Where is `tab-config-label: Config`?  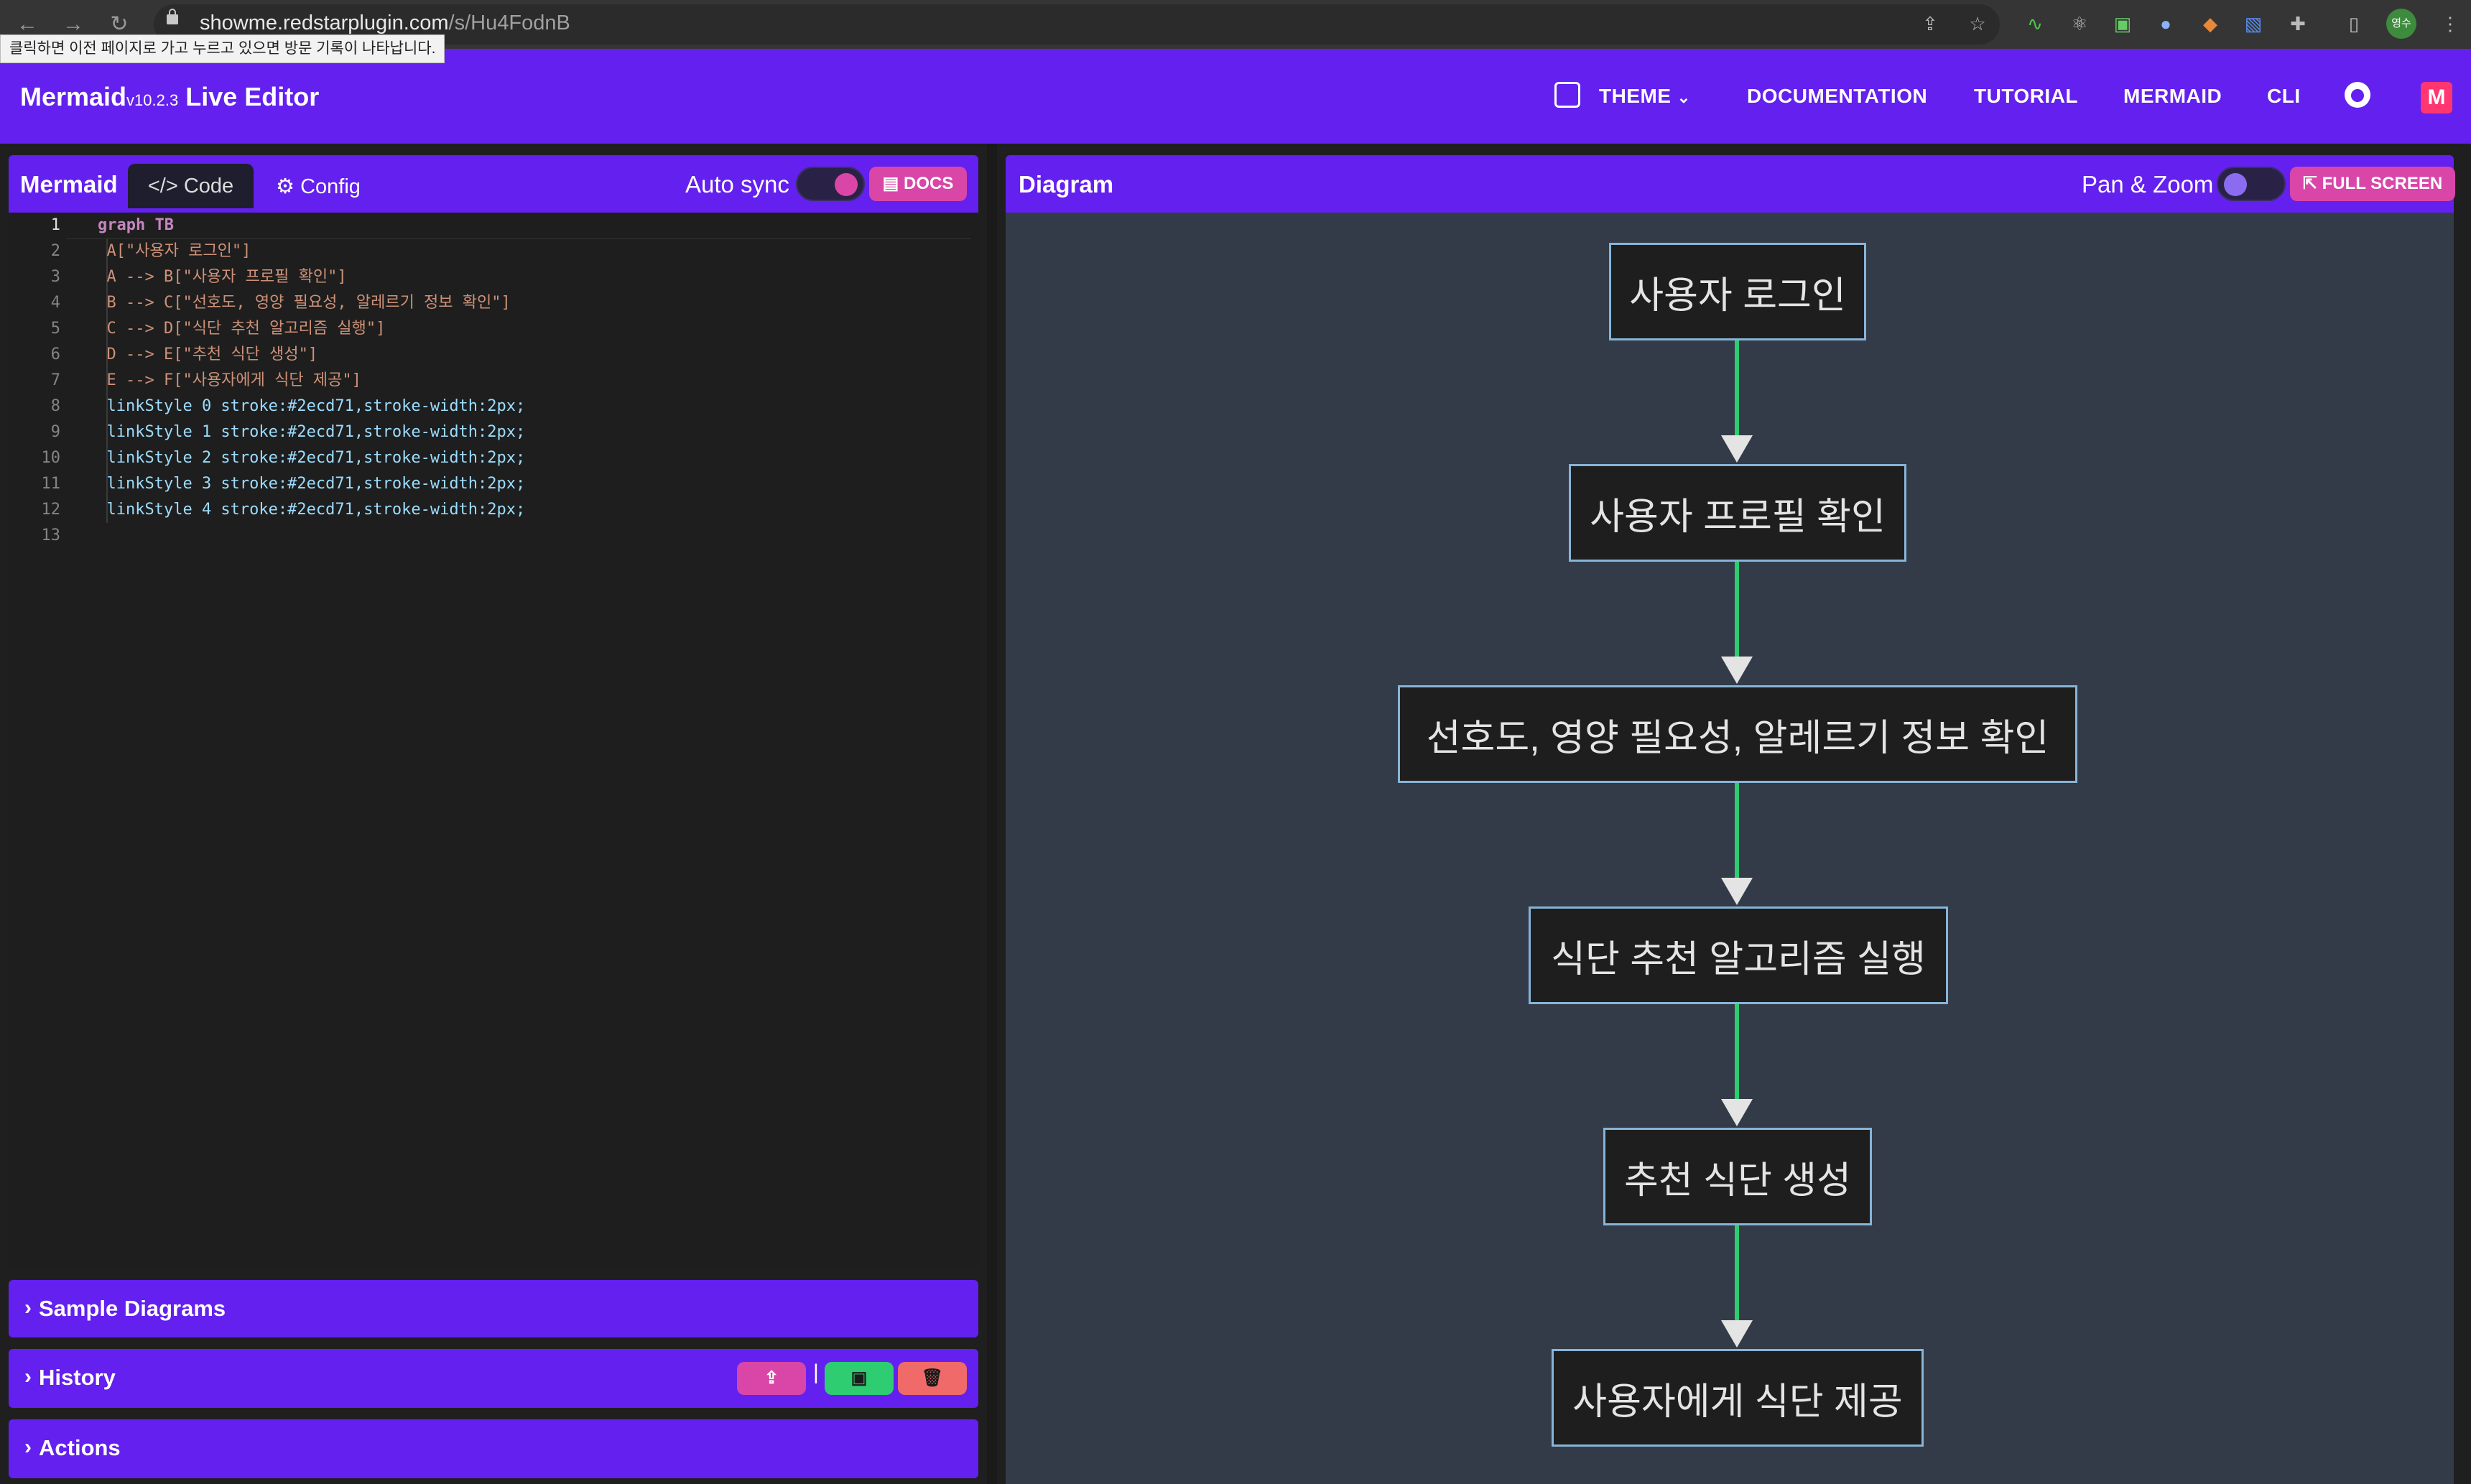 tab-config-label: Config is located at coordinates (330, 186).